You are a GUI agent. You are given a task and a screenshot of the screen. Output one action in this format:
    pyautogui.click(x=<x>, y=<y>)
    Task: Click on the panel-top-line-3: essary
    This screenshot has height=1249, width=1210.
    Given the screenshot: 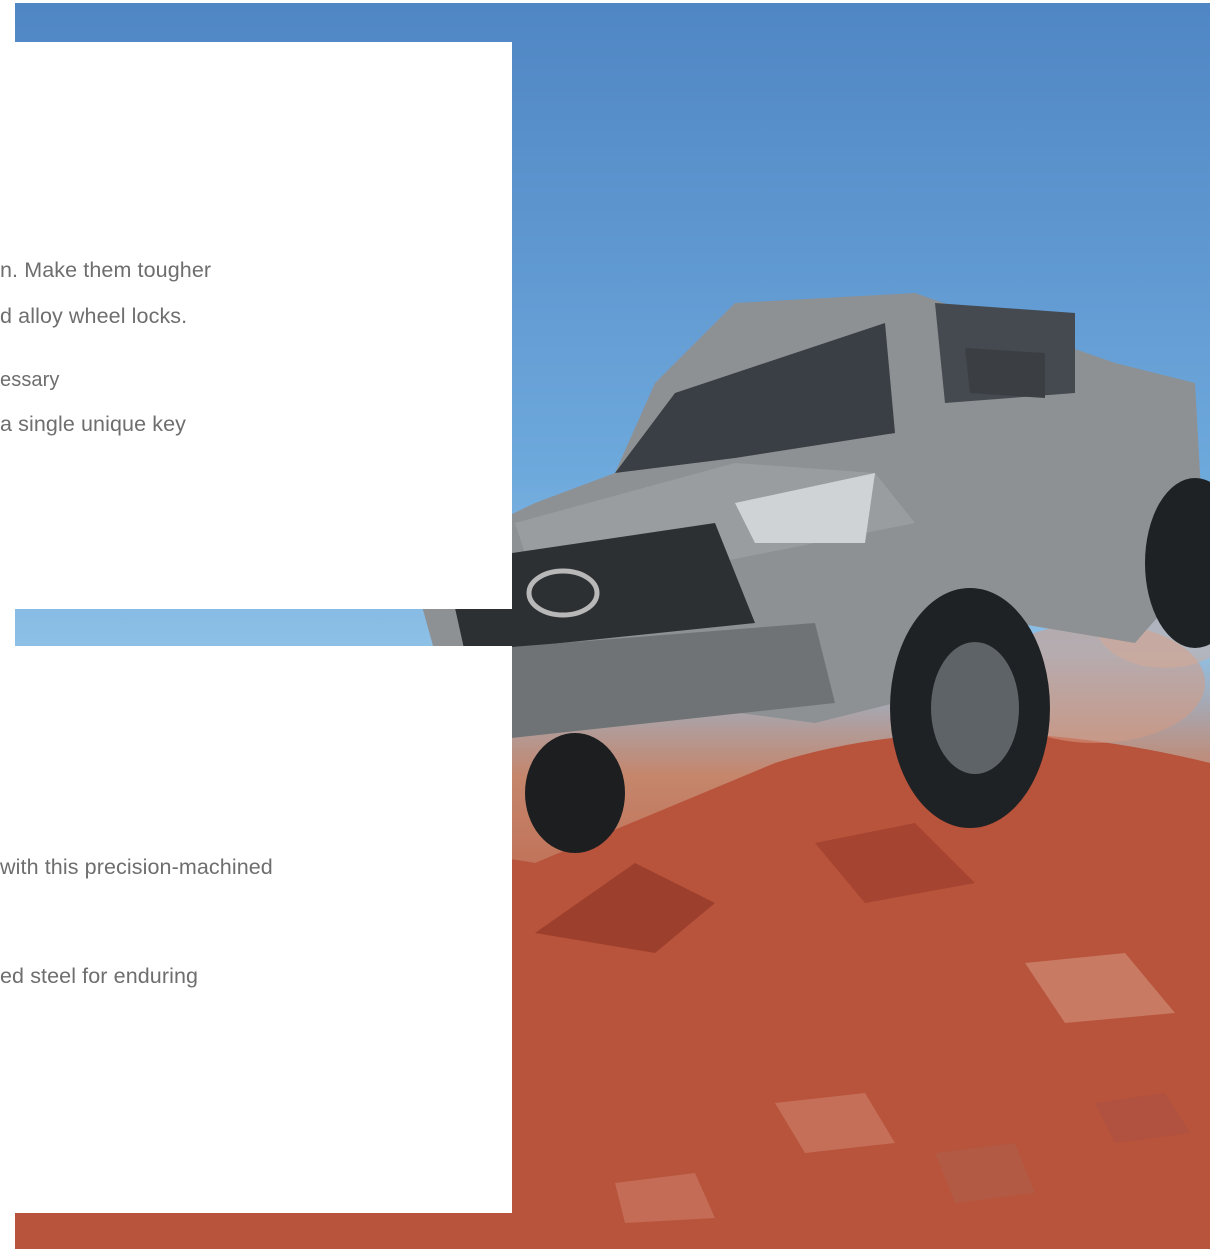 What is the action you would take?
    pyautogui.click(x=30, y=380)
    